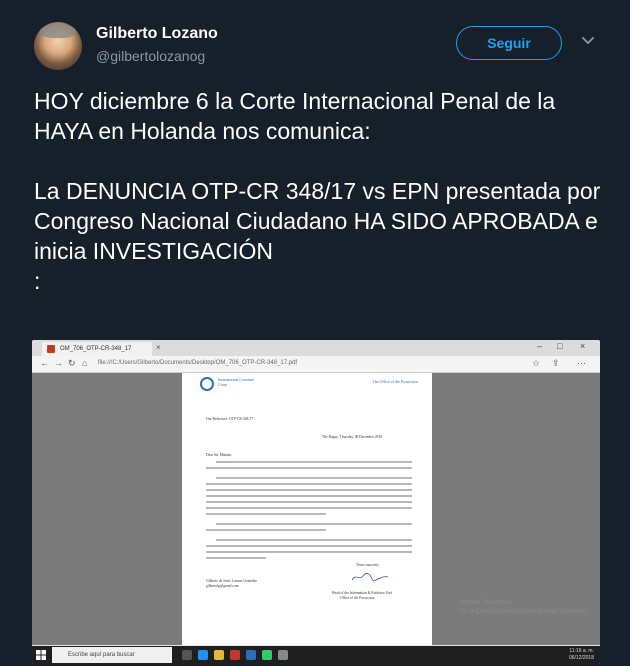 The height and width of the screenshot is (666, 630). What do you see at coordinates (581, 658) in the screenshot?
I see `clock-date: 06/12/2018` at bounding box center [581, 658].